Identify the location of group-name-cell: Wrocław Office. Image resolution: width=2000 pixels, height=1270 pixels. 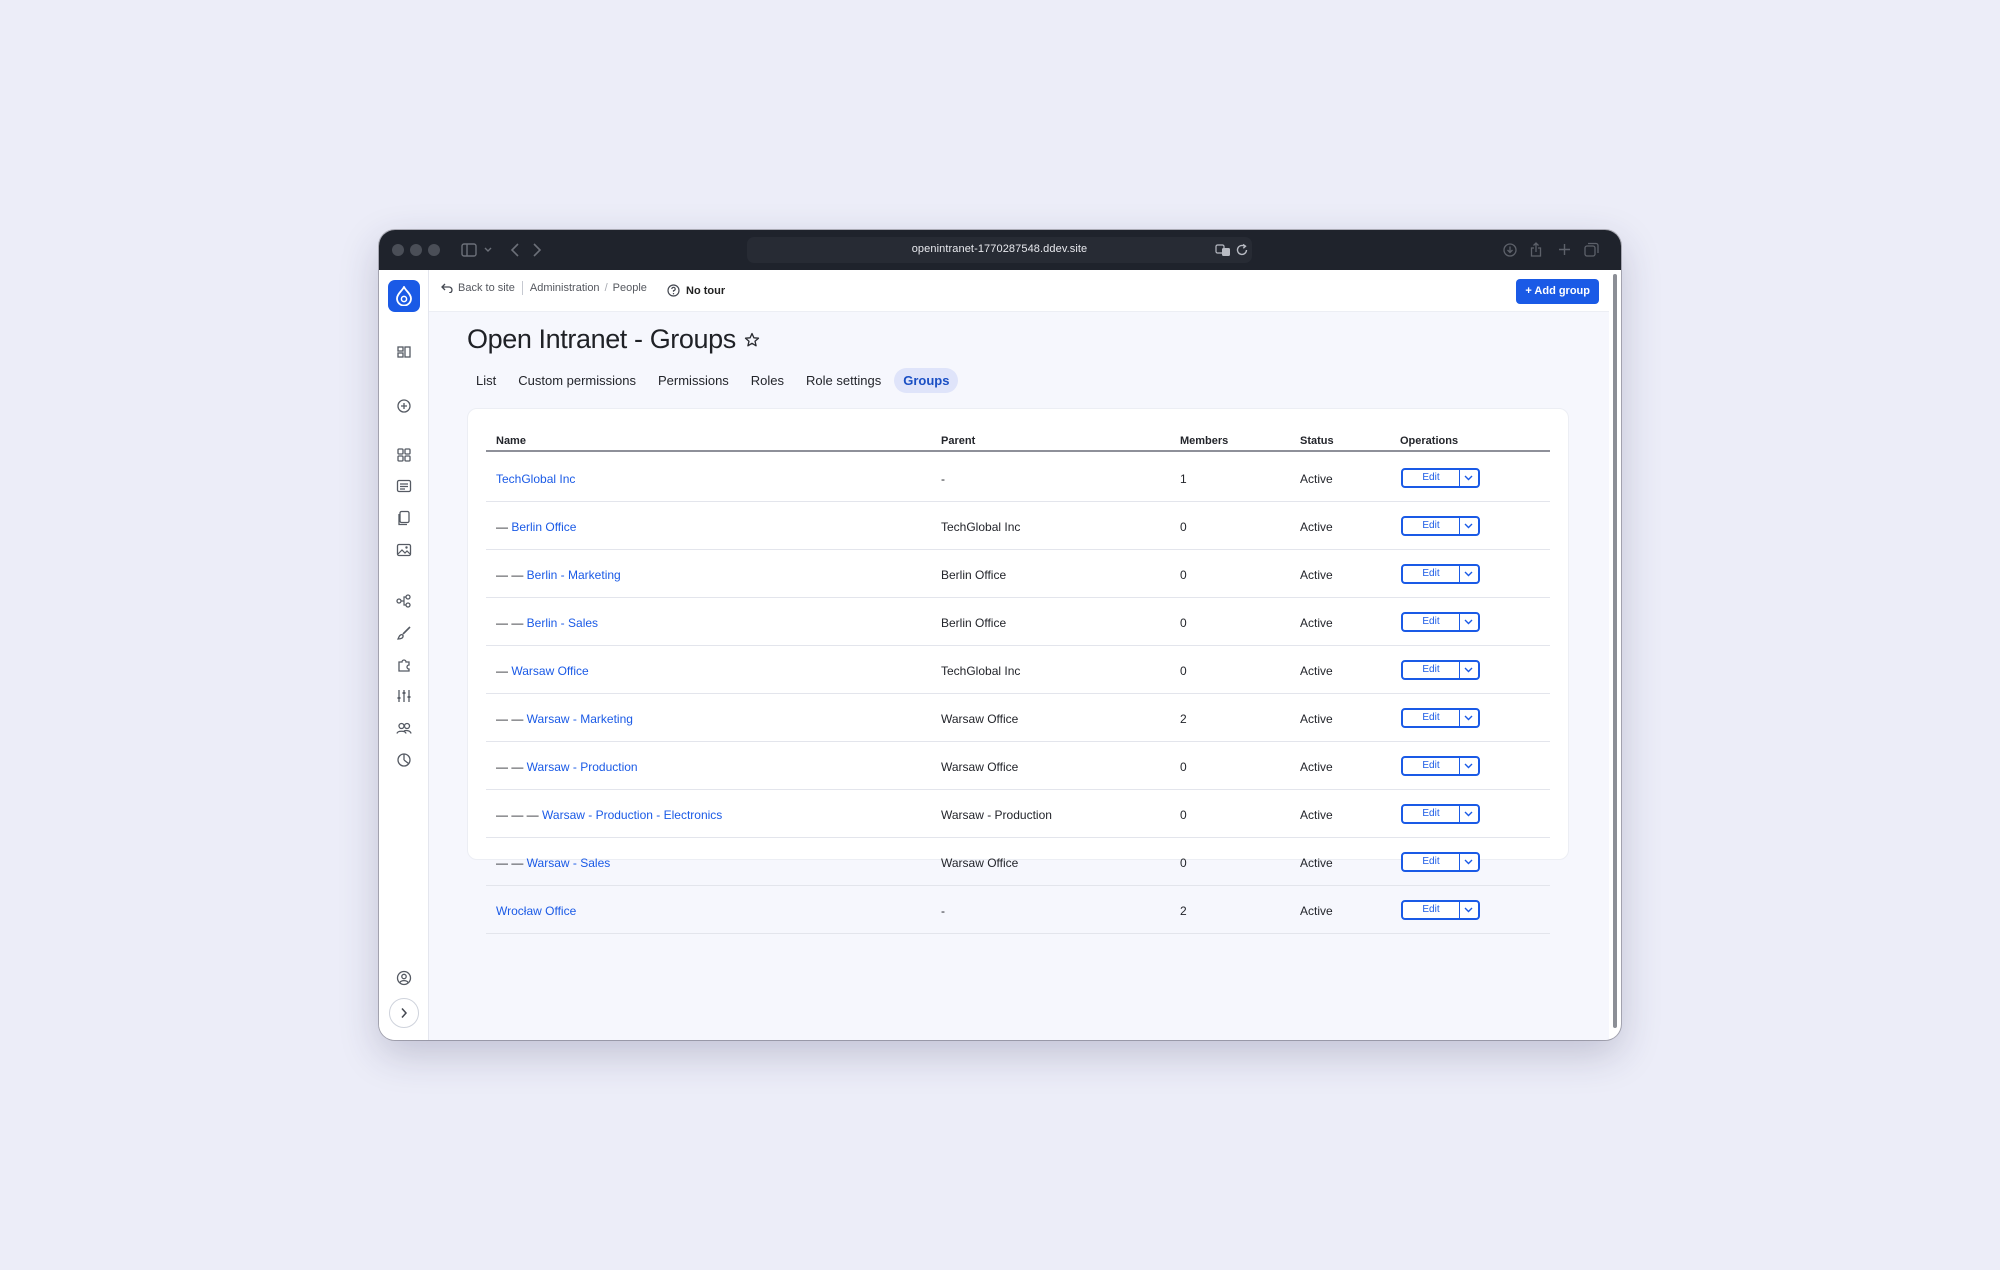
(536, 911).